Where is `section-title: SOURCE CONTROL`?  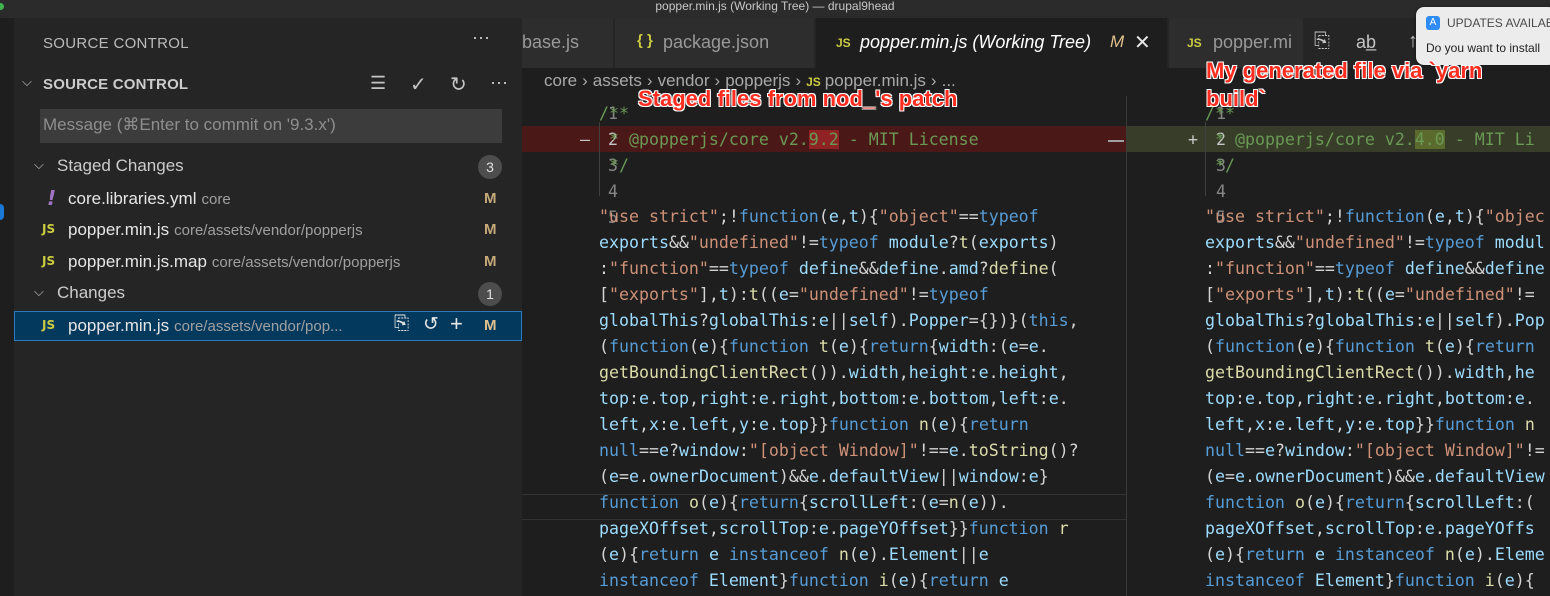
section-title: SOURCE CONTROL is located at coordinates (116, 84).